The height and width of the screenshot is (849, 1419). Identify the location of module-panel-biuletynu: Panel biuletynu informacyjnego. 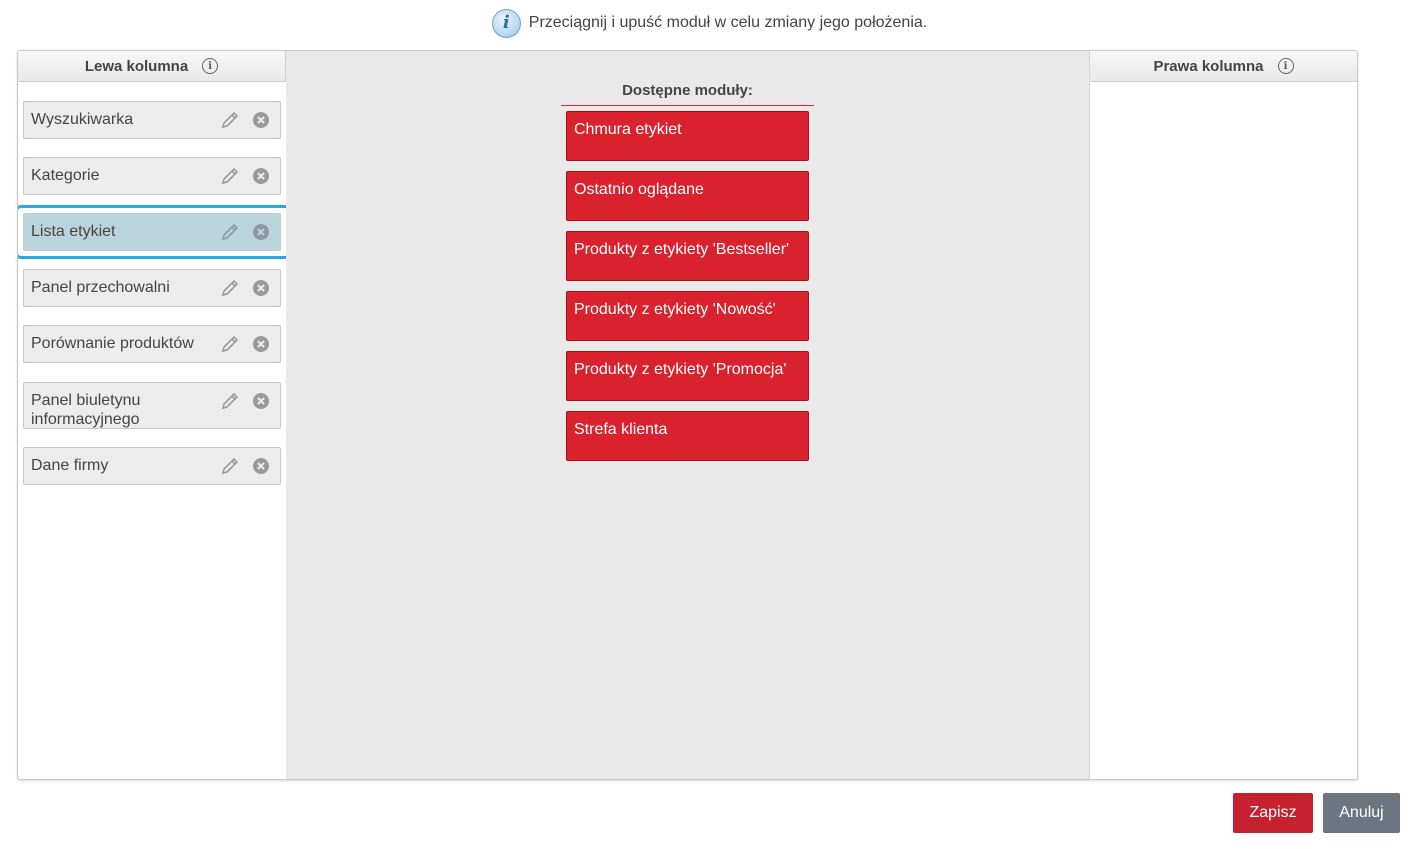
(152, 405).